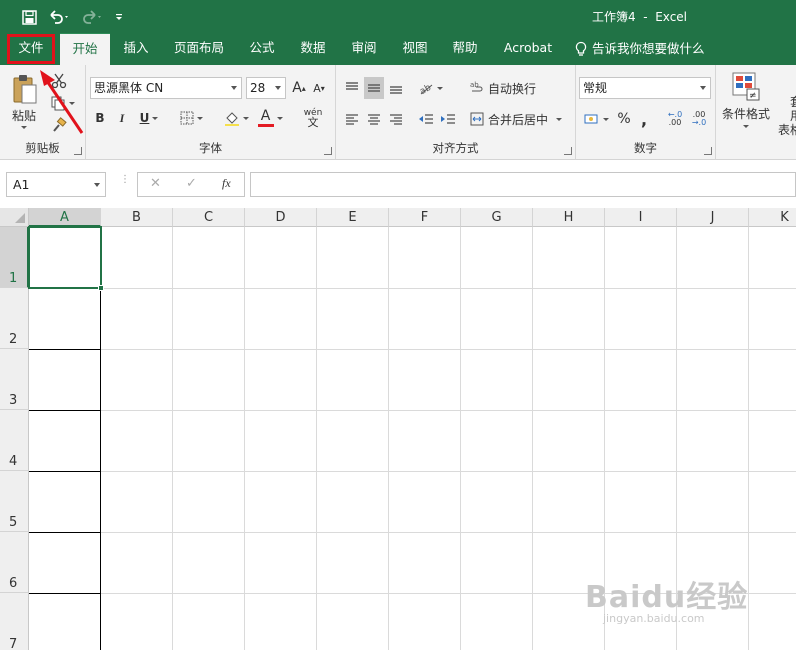 Image resolution: width=796 pixels, height=650 pixels. What do you see at coordinates (699, 119) in the screenshot?
I see `decrease-decimal-button: .00 →.0` at bounding box center [699, 119].